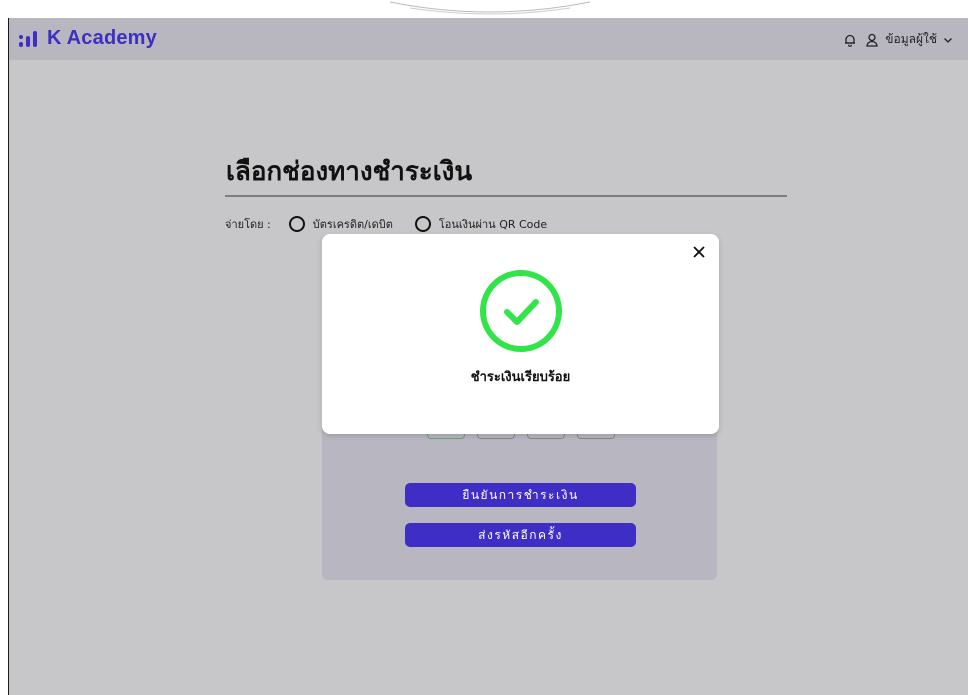 This screenshot has width=968, height=695. I want to click on success-modal: ชำระเงินเรียบร้อย, so click(520, 334).